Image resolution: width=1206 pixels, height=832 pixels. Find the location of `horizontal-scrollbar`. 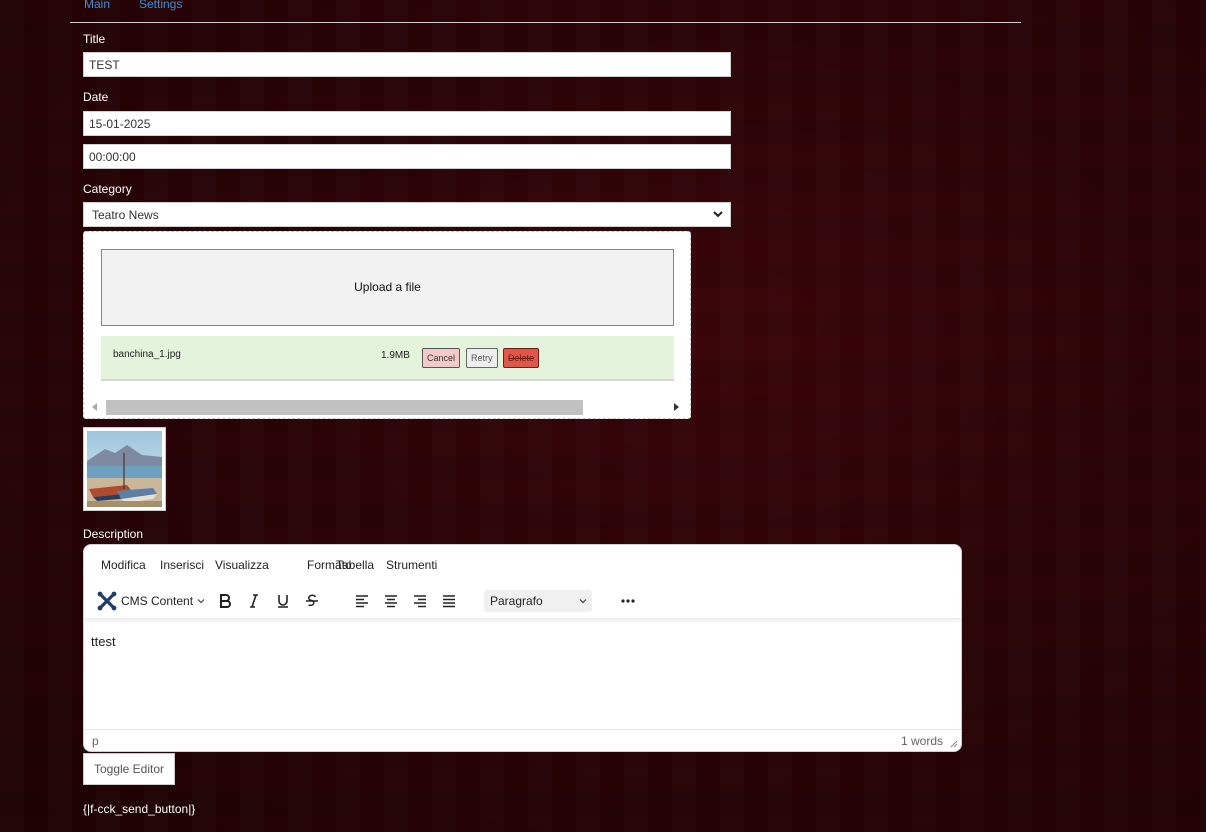

horizontal-scrollbar is located at coordinates (387, 407).